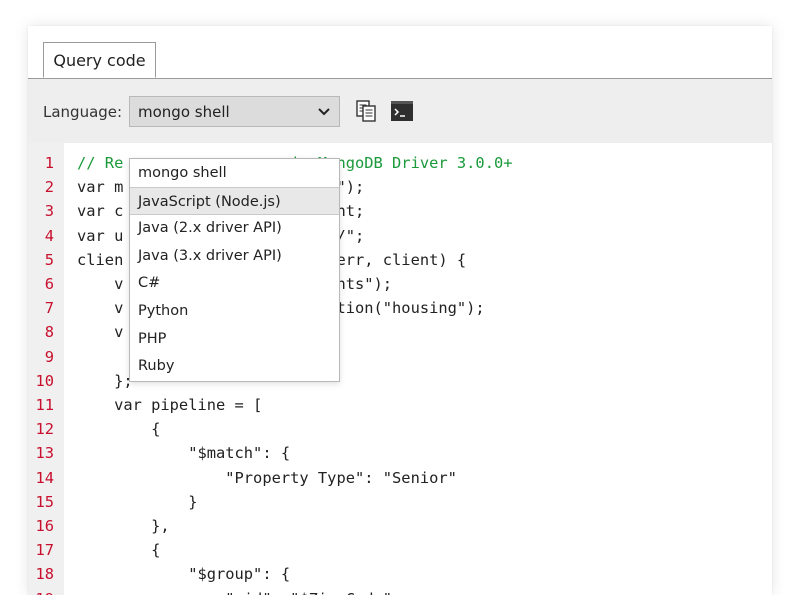 Image resolution: width=800 pixels, height=595 pixels. What do you see at coordinates (234, 339) in the screenshot?
I see `language-option: PHP` at bounding box center [234, 339].